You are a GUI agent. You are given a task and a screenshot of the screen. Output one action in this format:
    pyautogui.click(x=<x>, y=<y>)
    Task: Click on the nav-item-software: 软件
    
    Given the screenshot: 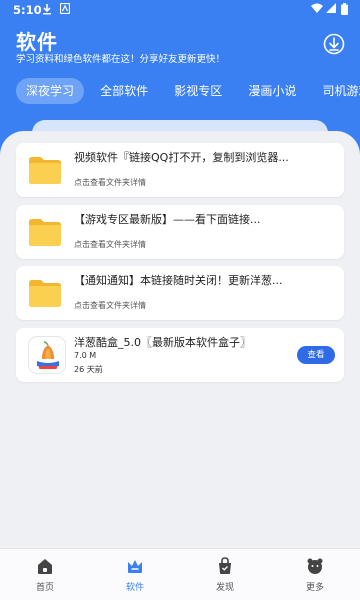 What is the action you would take?
    pyautogui.click(x=135, y=575)
    